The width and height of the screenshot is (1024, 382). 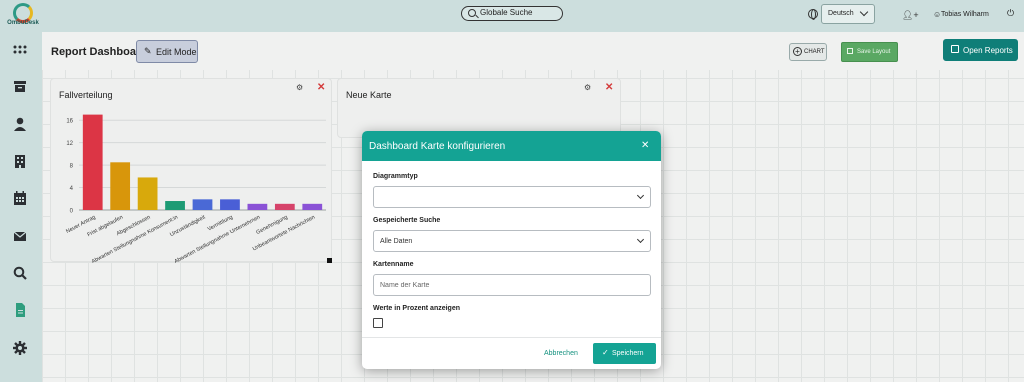 I want to click on y-tick-label: 12, so click(x=69, y=144).